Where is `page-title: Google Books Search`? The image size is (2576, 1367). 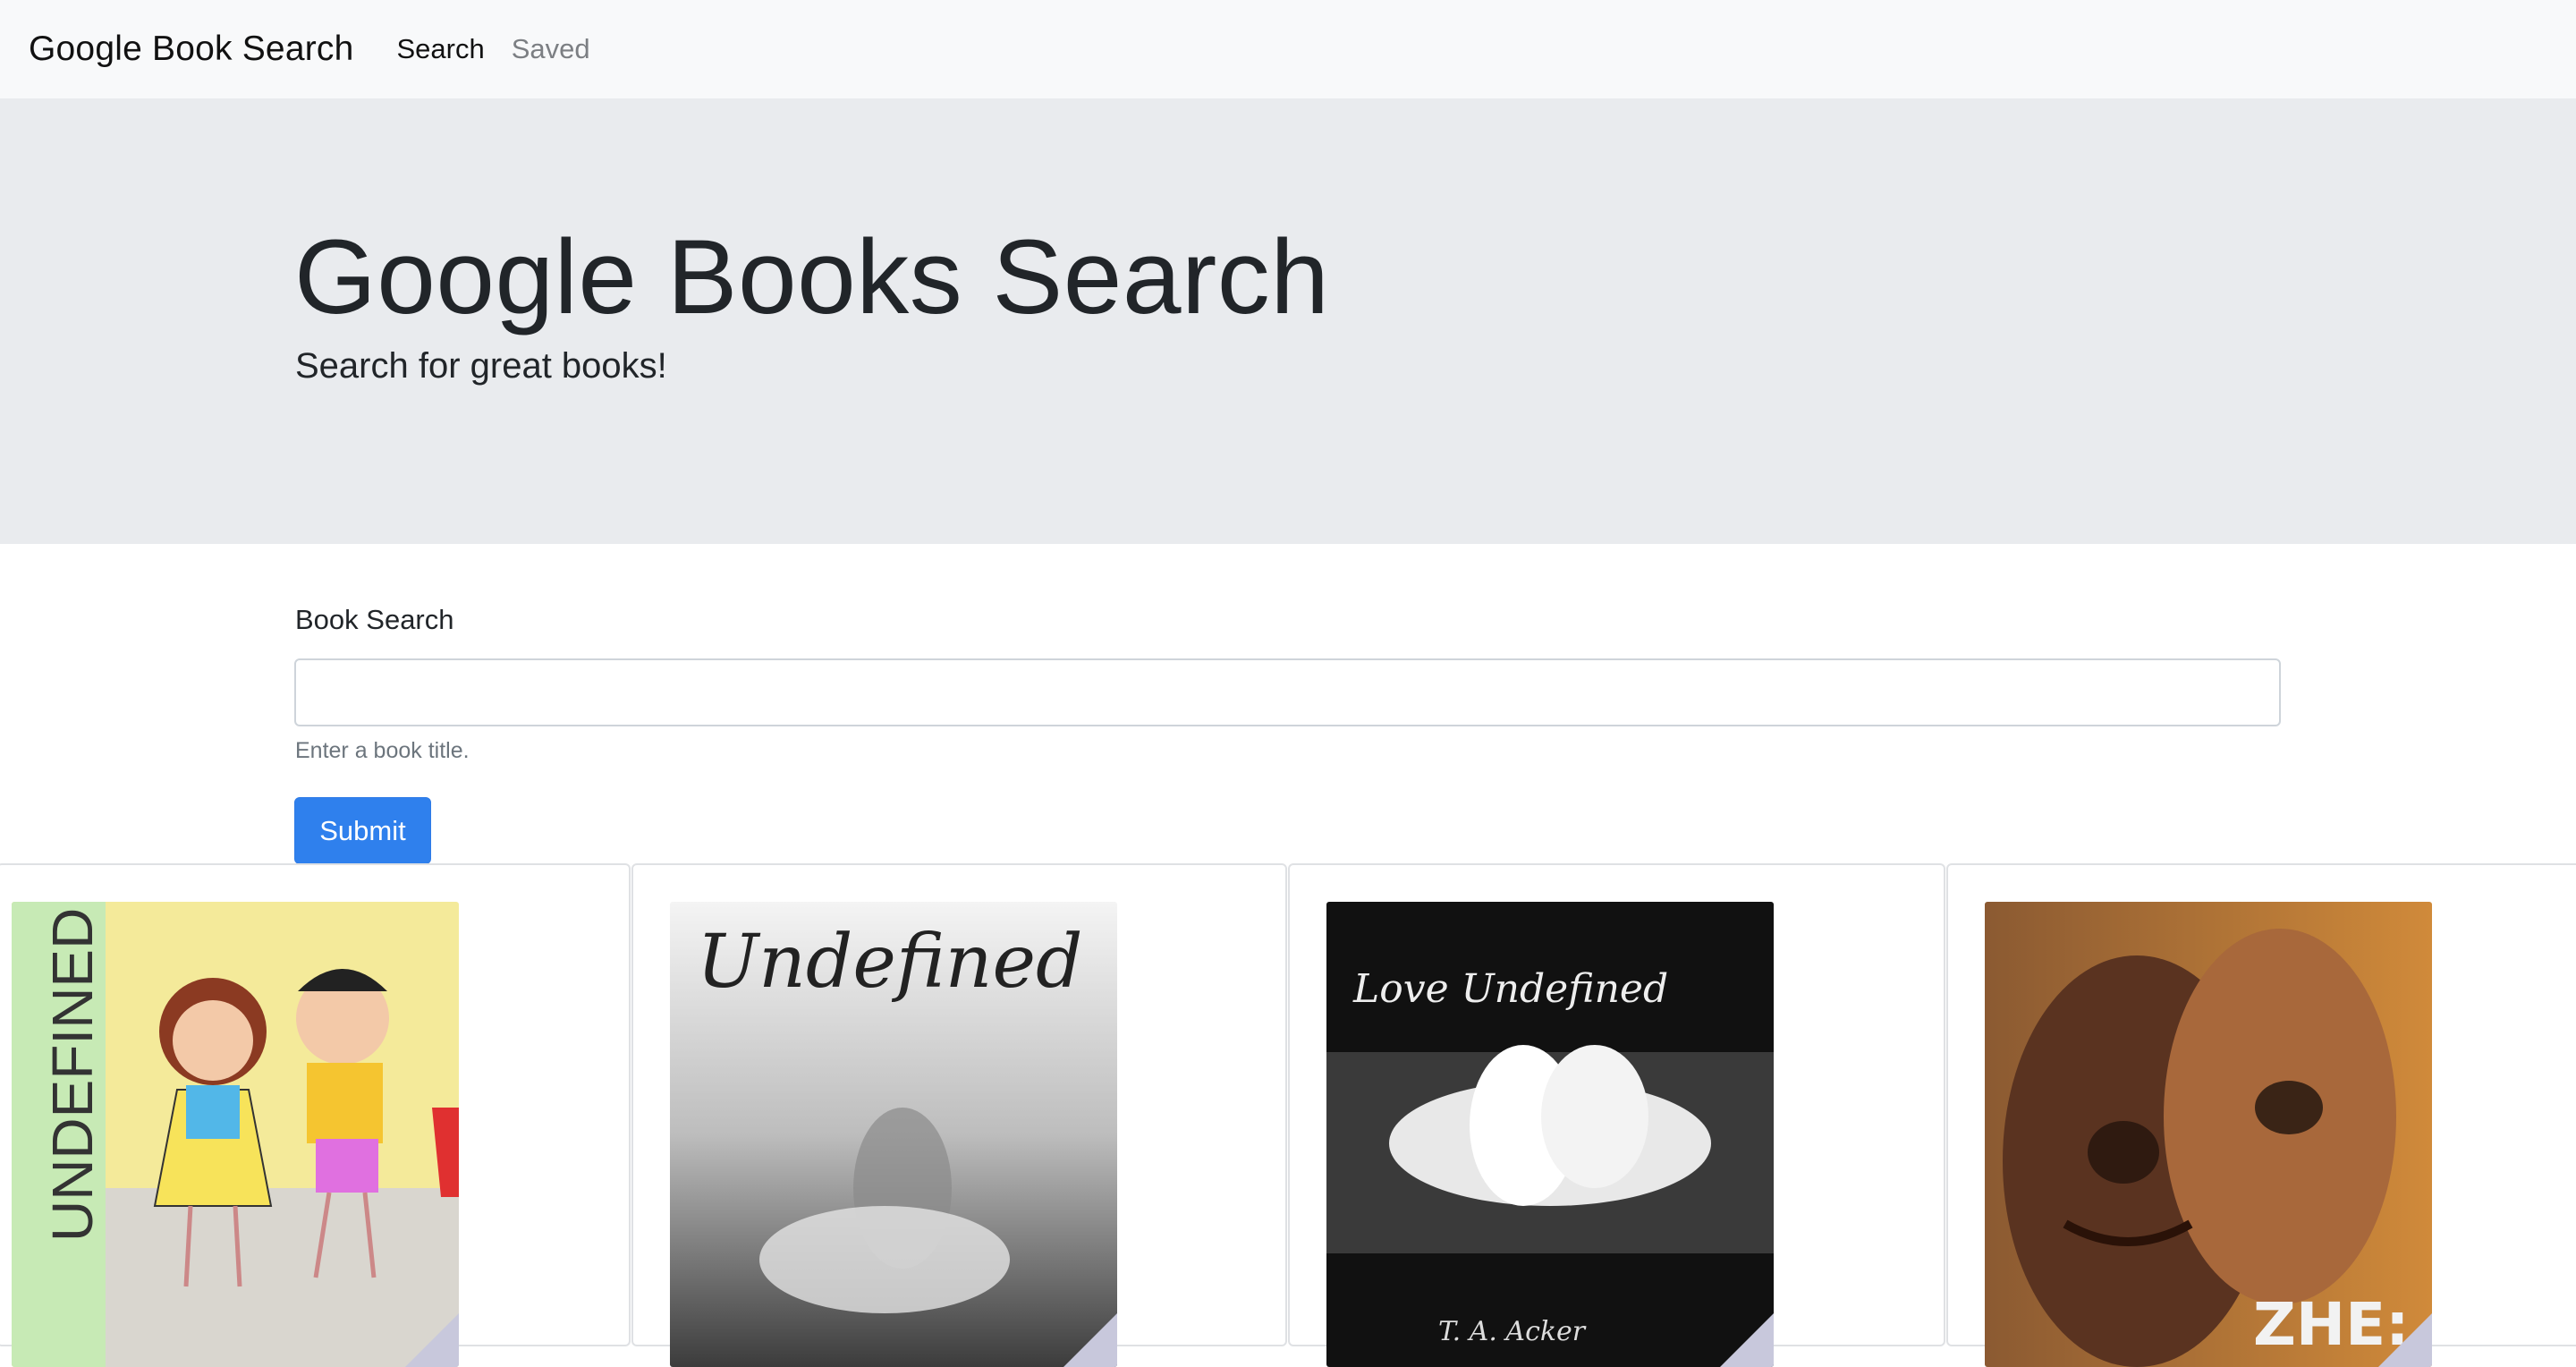
page-title: Google Books Search is located at coordinates (812, 277).